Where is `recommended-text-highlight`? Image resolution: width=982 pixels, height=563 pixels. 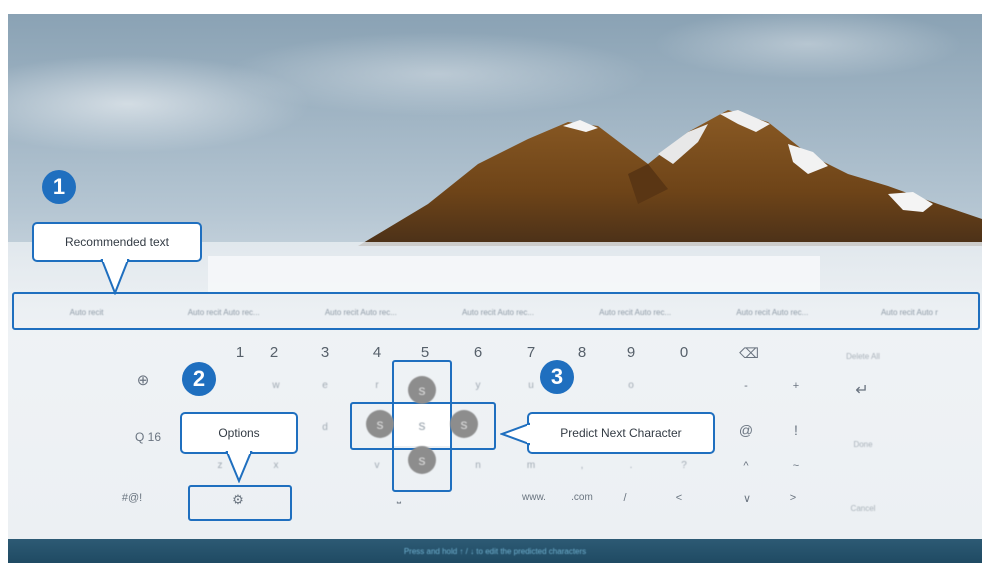
recommended-text-highlight is located at coordinates (496, 311).